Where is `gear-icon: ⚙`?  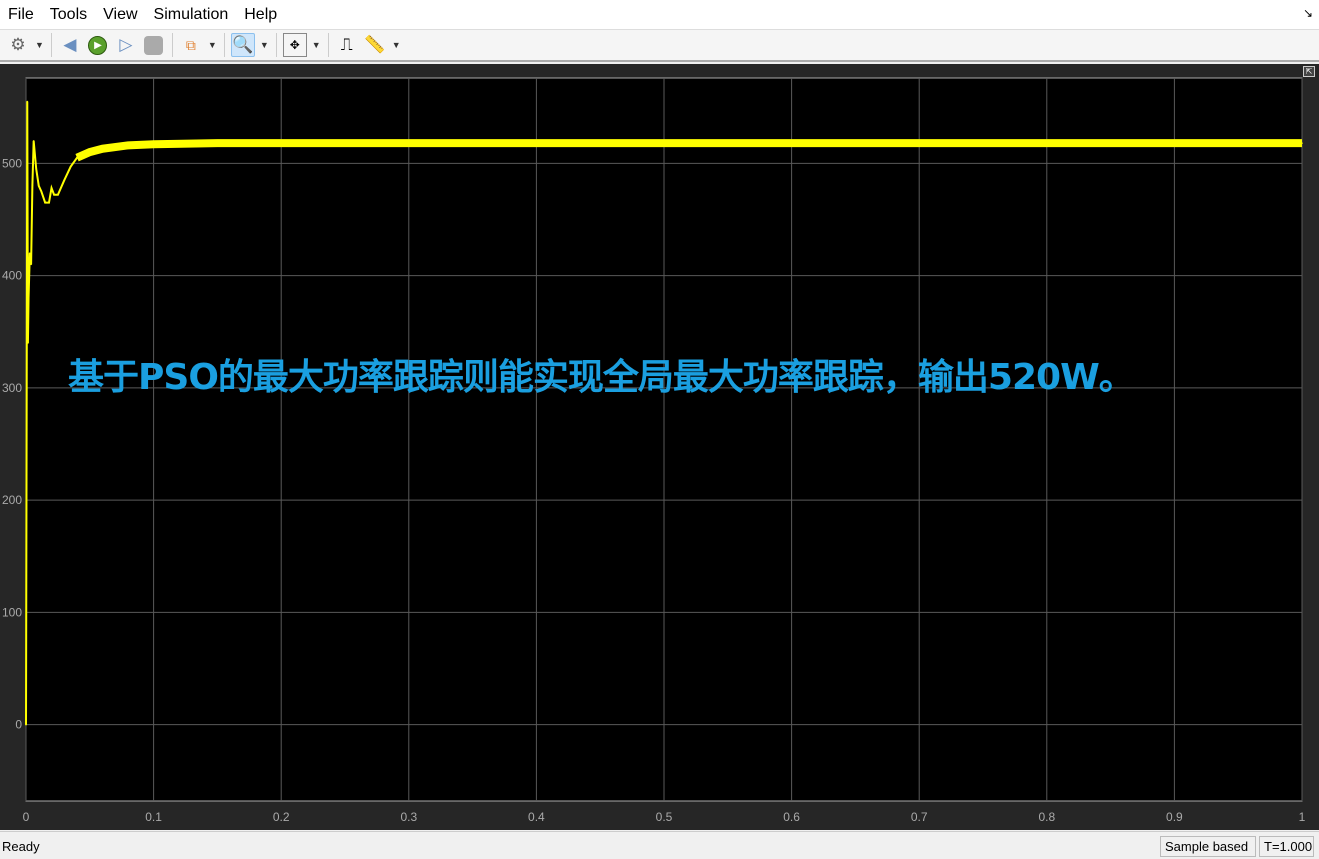
gear-icon: ⚙ is located at coordinates (18, 45).